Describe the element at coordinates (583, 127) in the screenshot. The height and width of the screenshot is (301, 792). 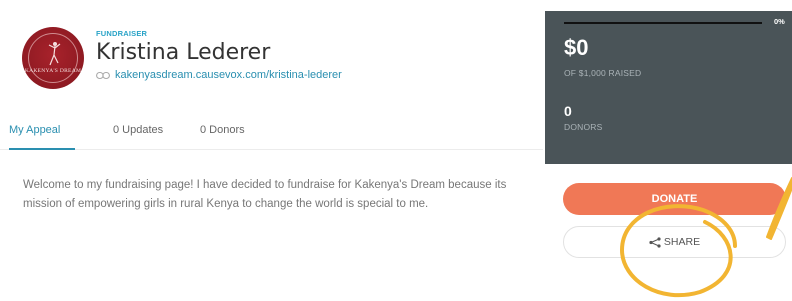
I see `donor-label: DONORS` at that location.